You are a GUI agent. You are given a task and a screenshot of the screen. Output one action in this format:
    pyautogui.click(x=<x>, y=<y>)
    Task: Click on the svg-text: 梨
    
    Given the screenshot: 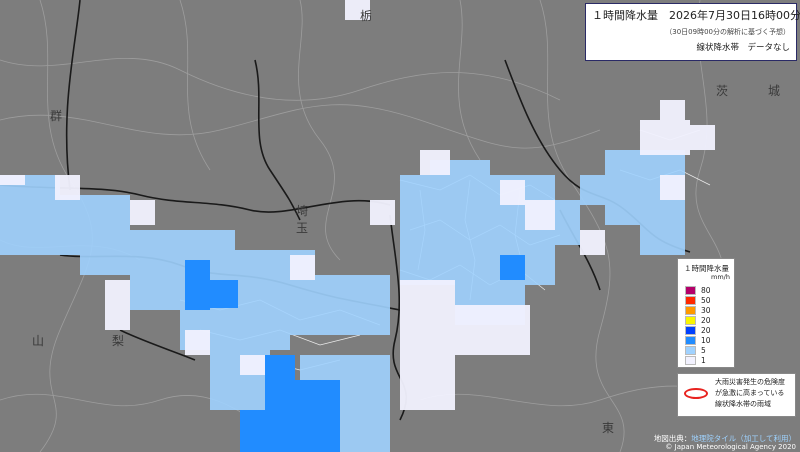 What is the action you would take?
    pyautogui.click(x=118, y=341)
    